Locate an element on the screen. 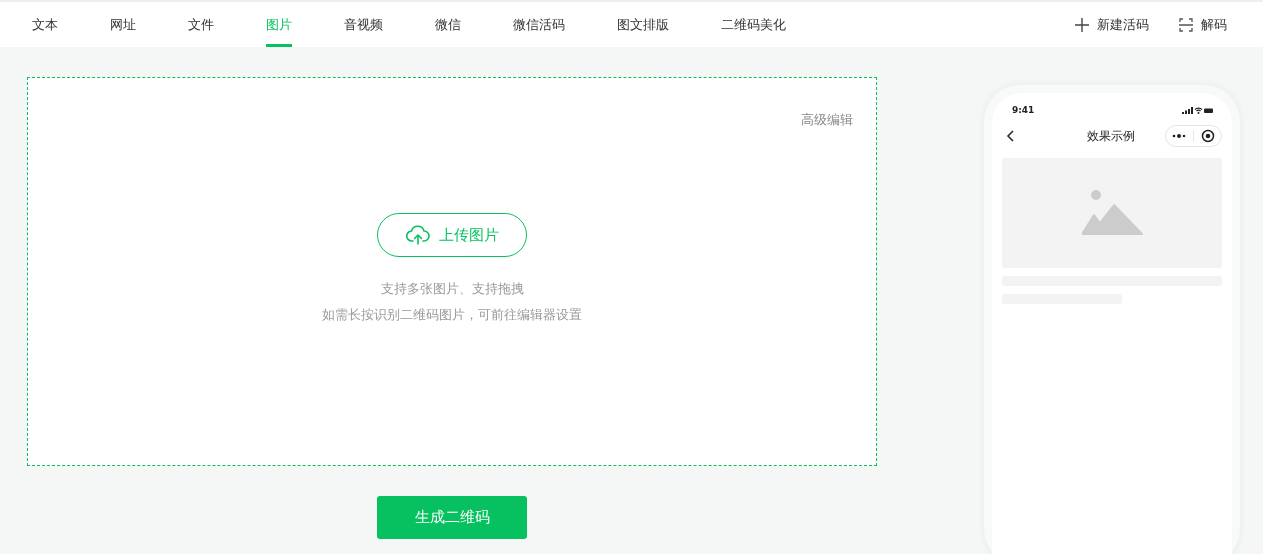 Image resolution: width=1263 pixels, height=554 pixels. hint-text: 支持多张图片、支持拖拽 is located at coordinates (452, 289).